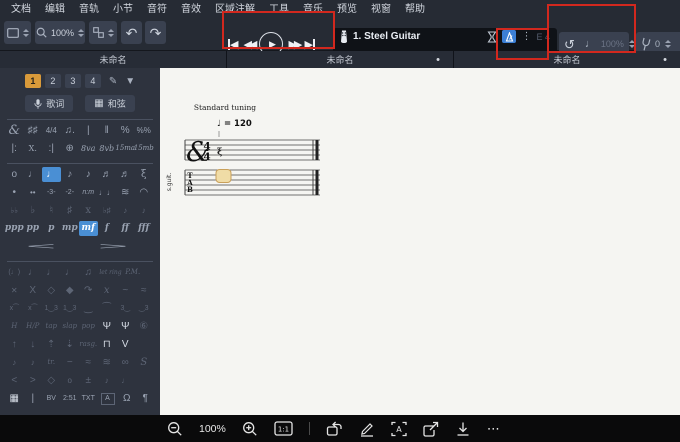 The height and width of the screenshot is (442, 680). Describe the element at coordinates (70, 272) in the screenshot. I see `heavy-accent-icon: ♩` at that location.